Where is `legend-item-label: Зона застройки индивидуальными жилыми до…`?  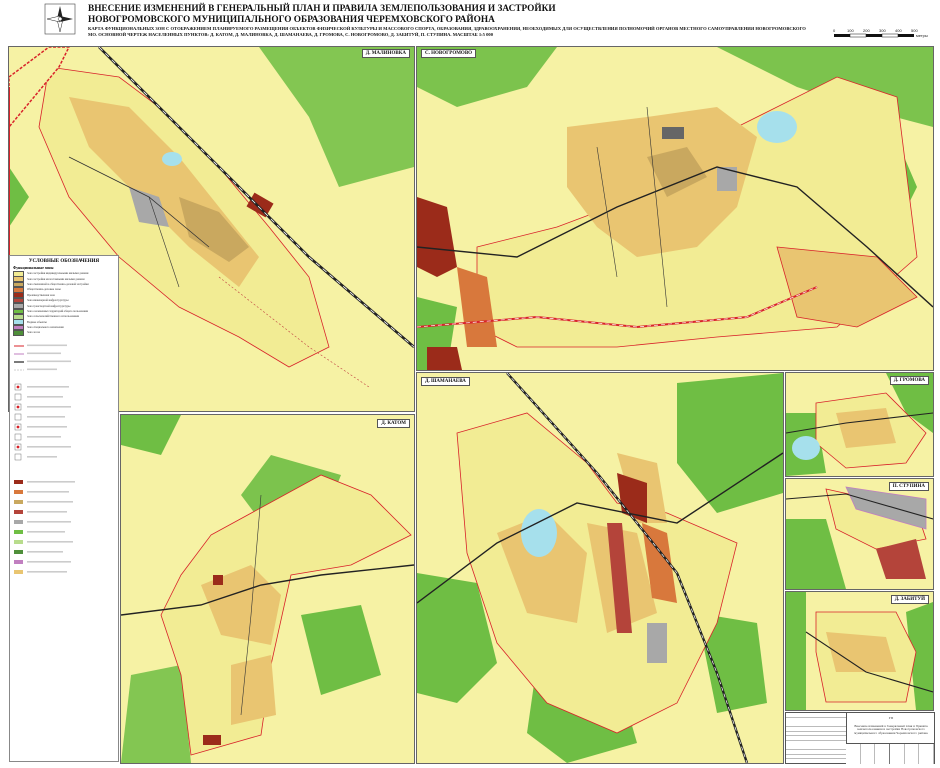 legend-item-label: Зона застройки индивидуальными жилыми до… is located at coordinates (58, 274).